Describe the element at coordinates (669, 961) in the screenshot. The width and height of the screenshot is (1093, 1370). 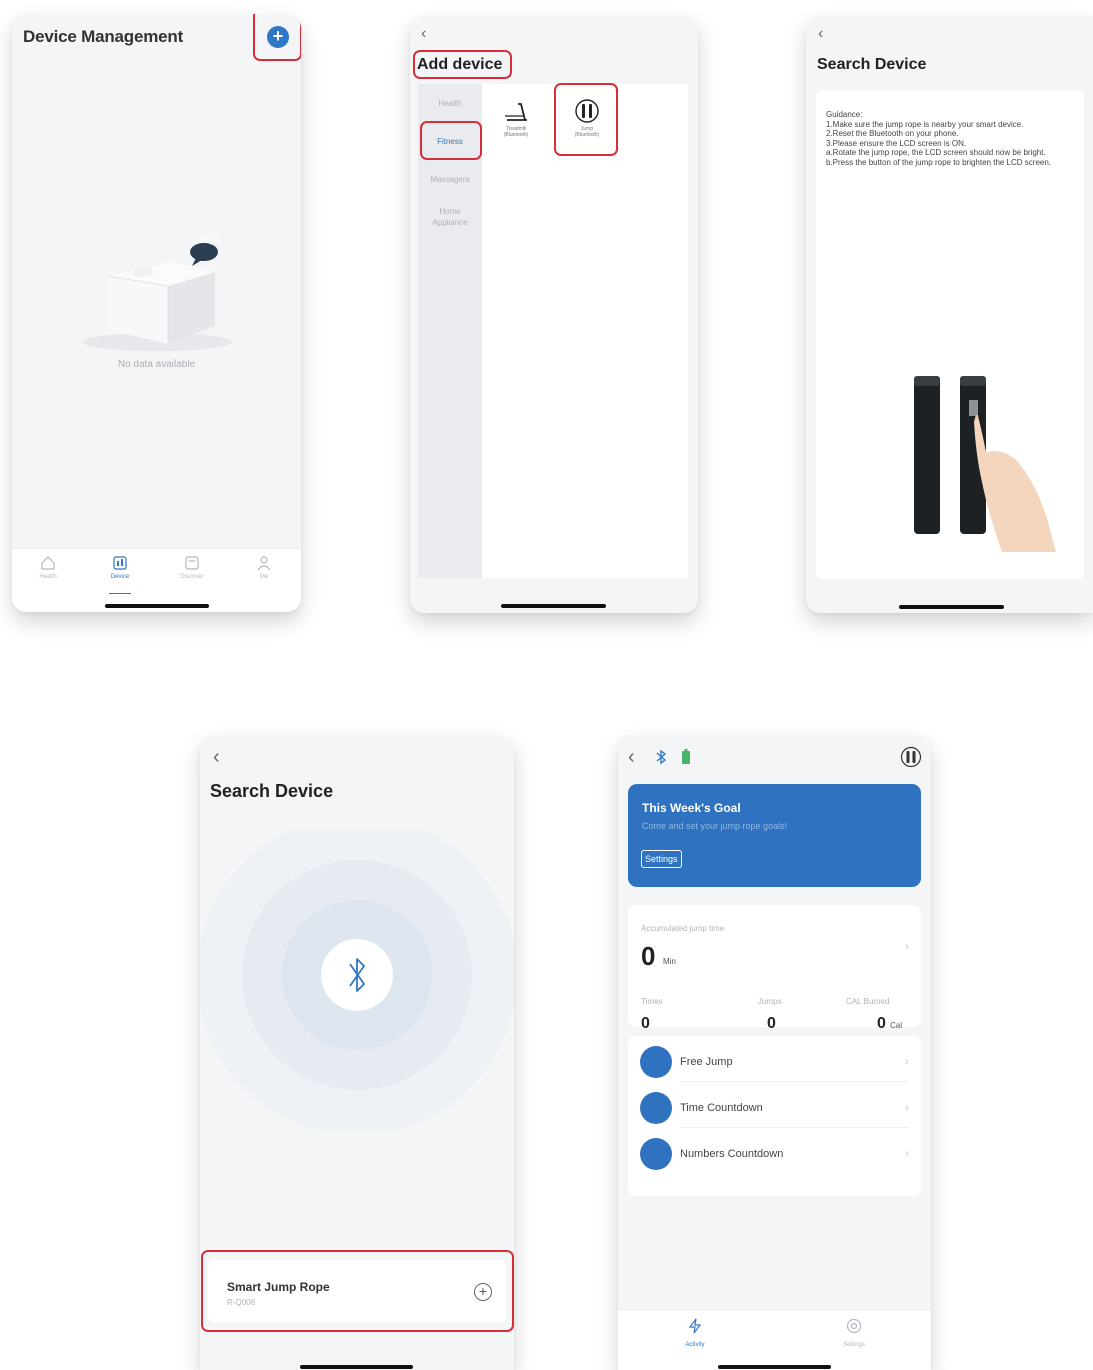
I see `accumulated-unit: Min` at that location.